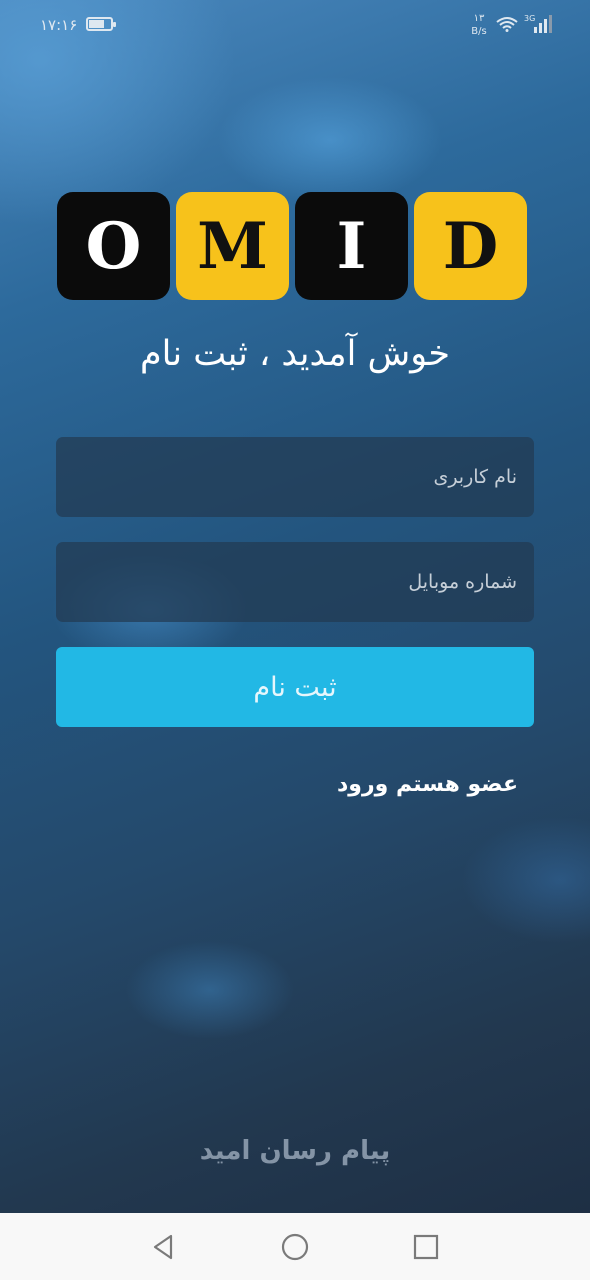 This screenshot has width=590, height=1280. What do you see at coordinates (427, 784) in the screenshot?
I see `login-link: عضو هستم ورود` at bounding box center [427, 784].